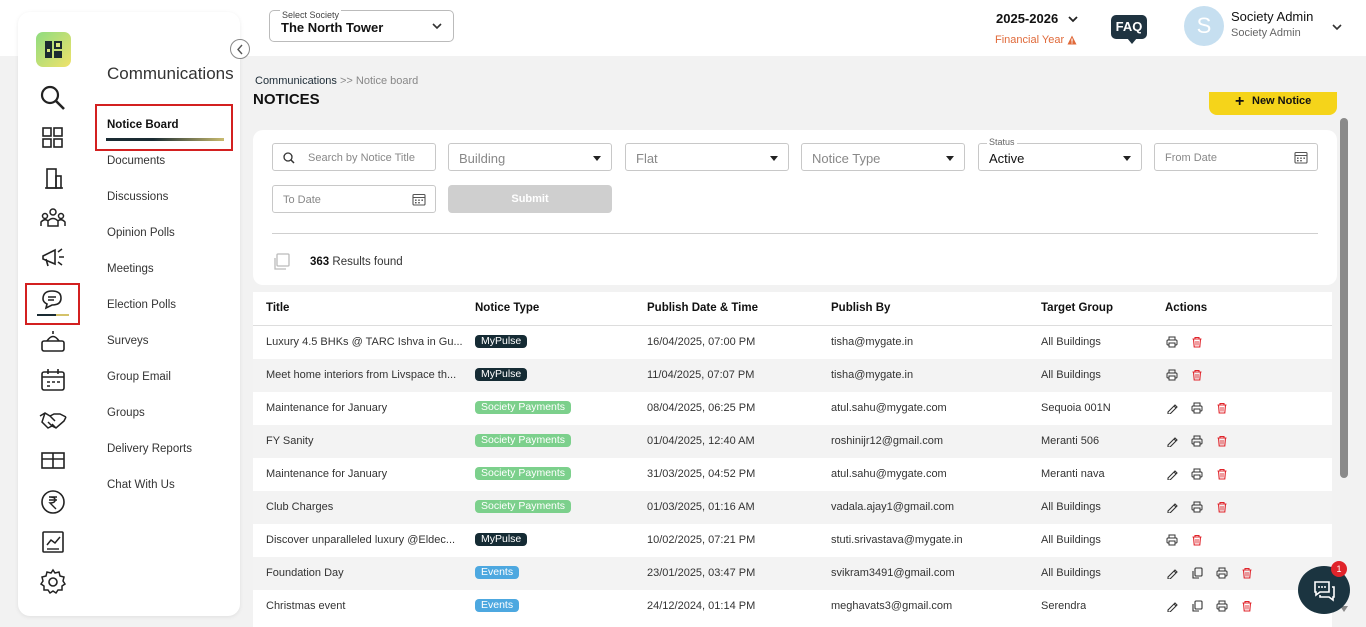 Image resolution: width=1366 pixels, height=627 pixels. I want to click on search-input: Search by Notice Title, so click(354, 157).